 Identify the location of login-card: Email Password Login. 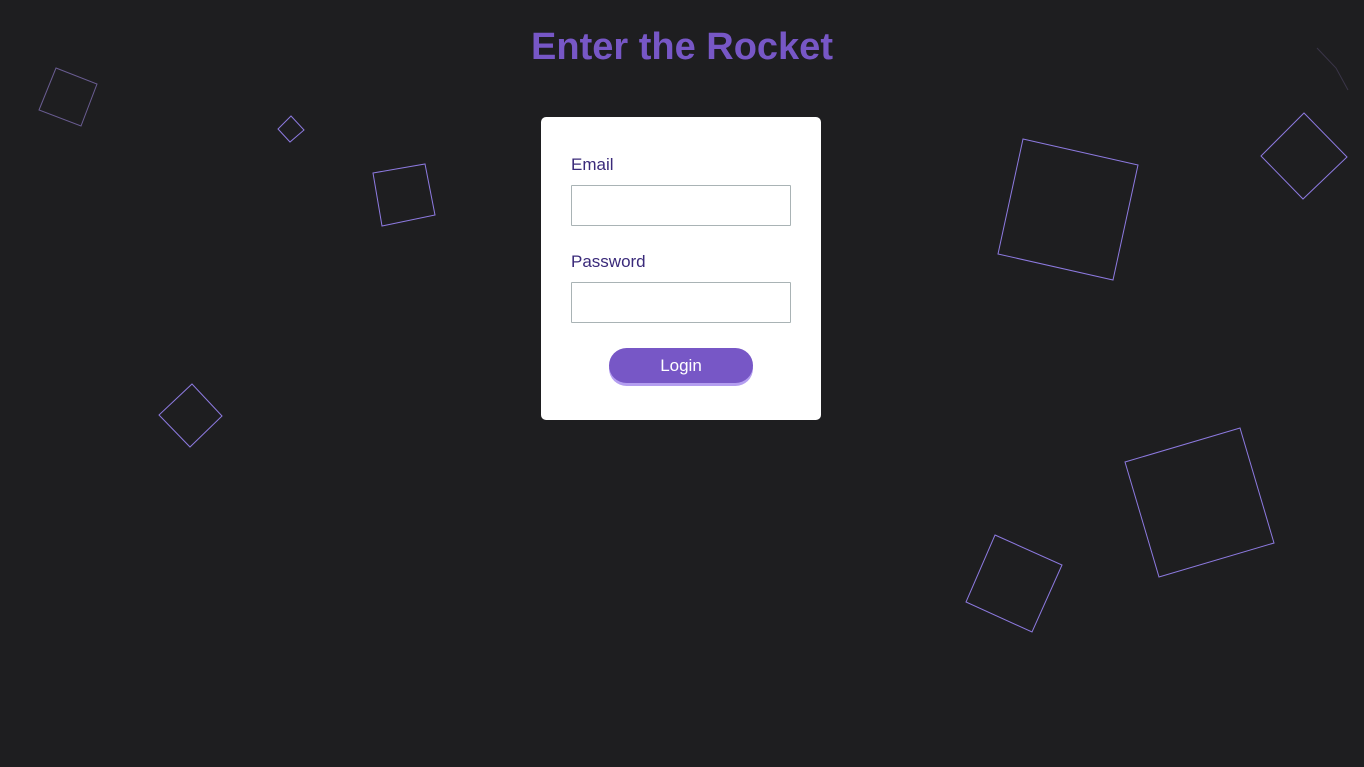
(681, 268).